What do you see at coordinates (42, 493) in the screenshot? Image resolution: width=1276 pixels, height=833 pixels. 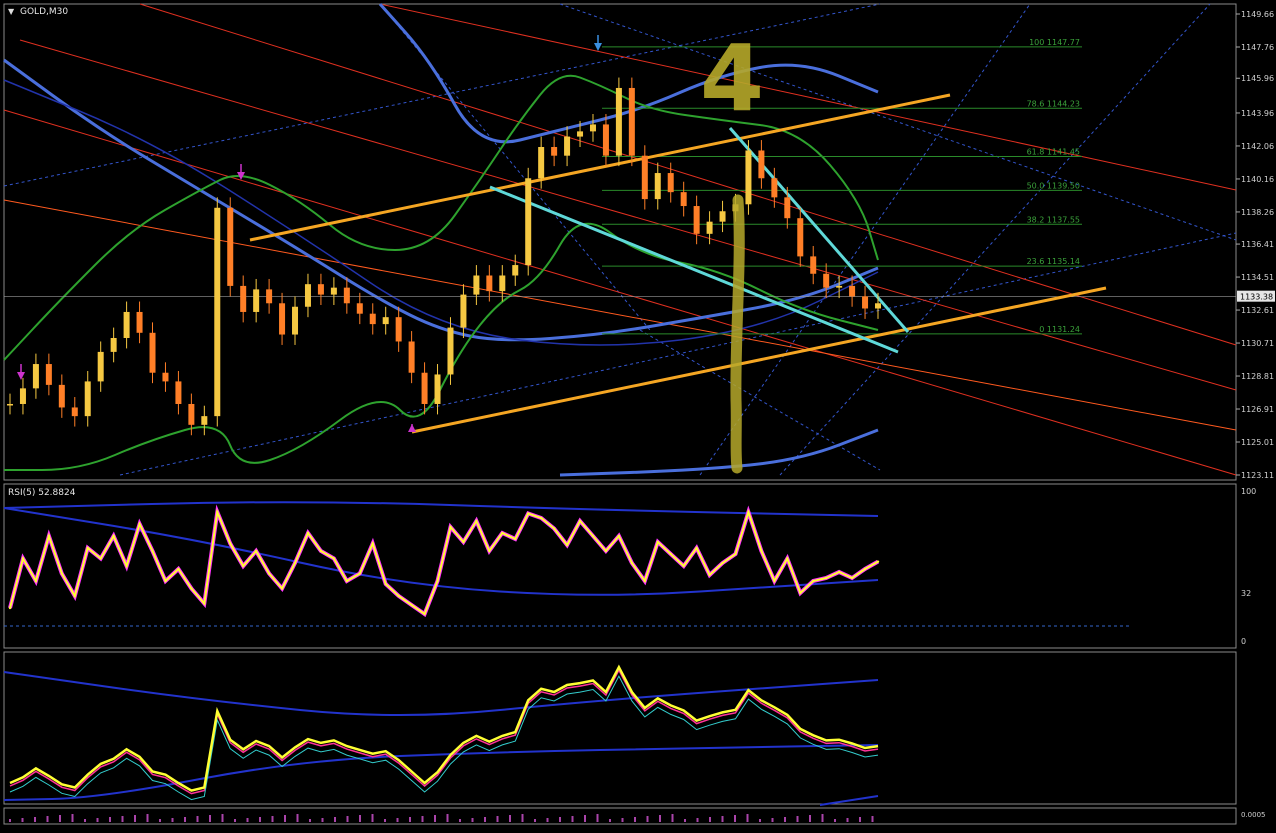 I see `rsi-title: RSI(5) 52.8824` at bounding box center [42, 493].